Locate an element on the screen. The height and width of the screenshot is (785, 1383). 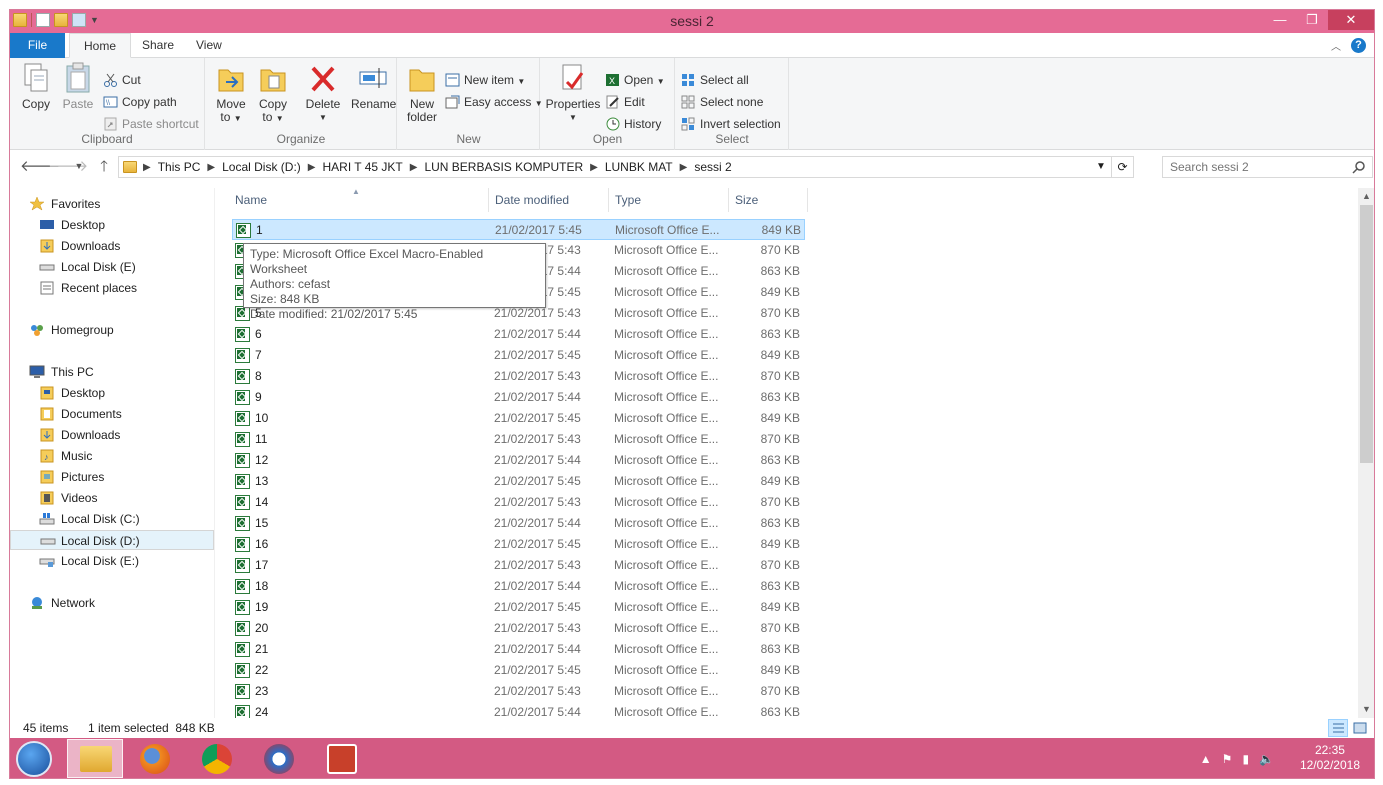
copy-to-button: Copy to ▼ is located at coordinates (273, 93).